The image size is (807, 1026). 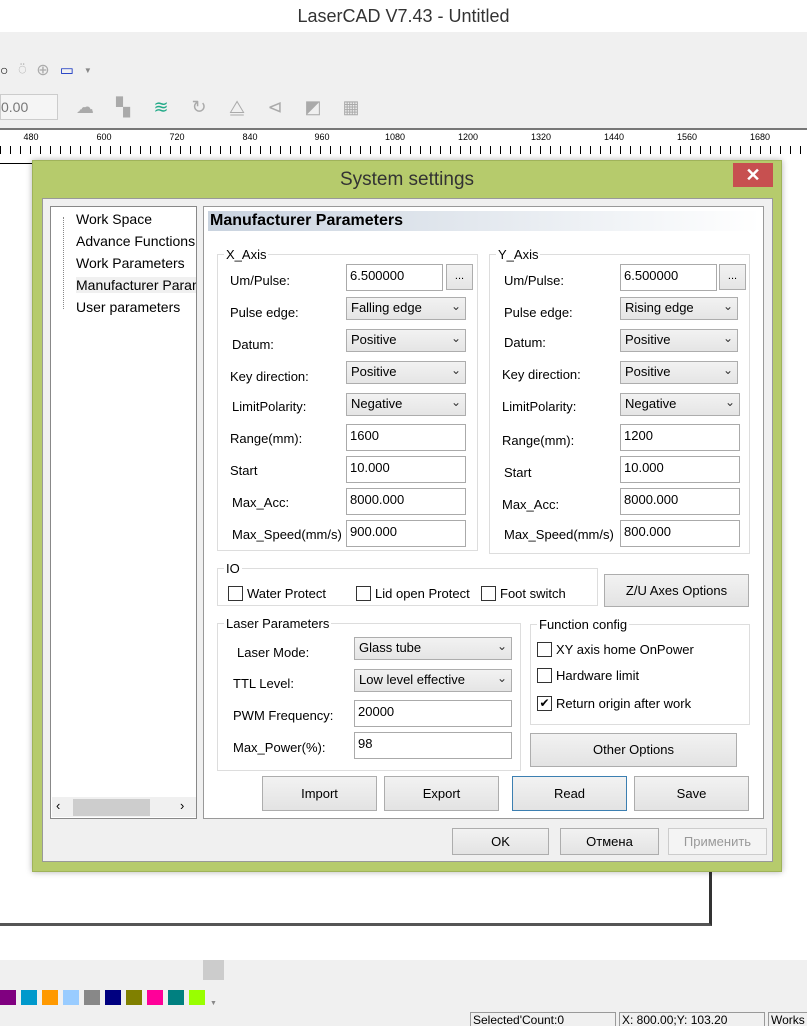 What do you see at coordinates (403, 971) in the screenshot?
I see `canvas-scrollbar` at bounding box center [403, 971].